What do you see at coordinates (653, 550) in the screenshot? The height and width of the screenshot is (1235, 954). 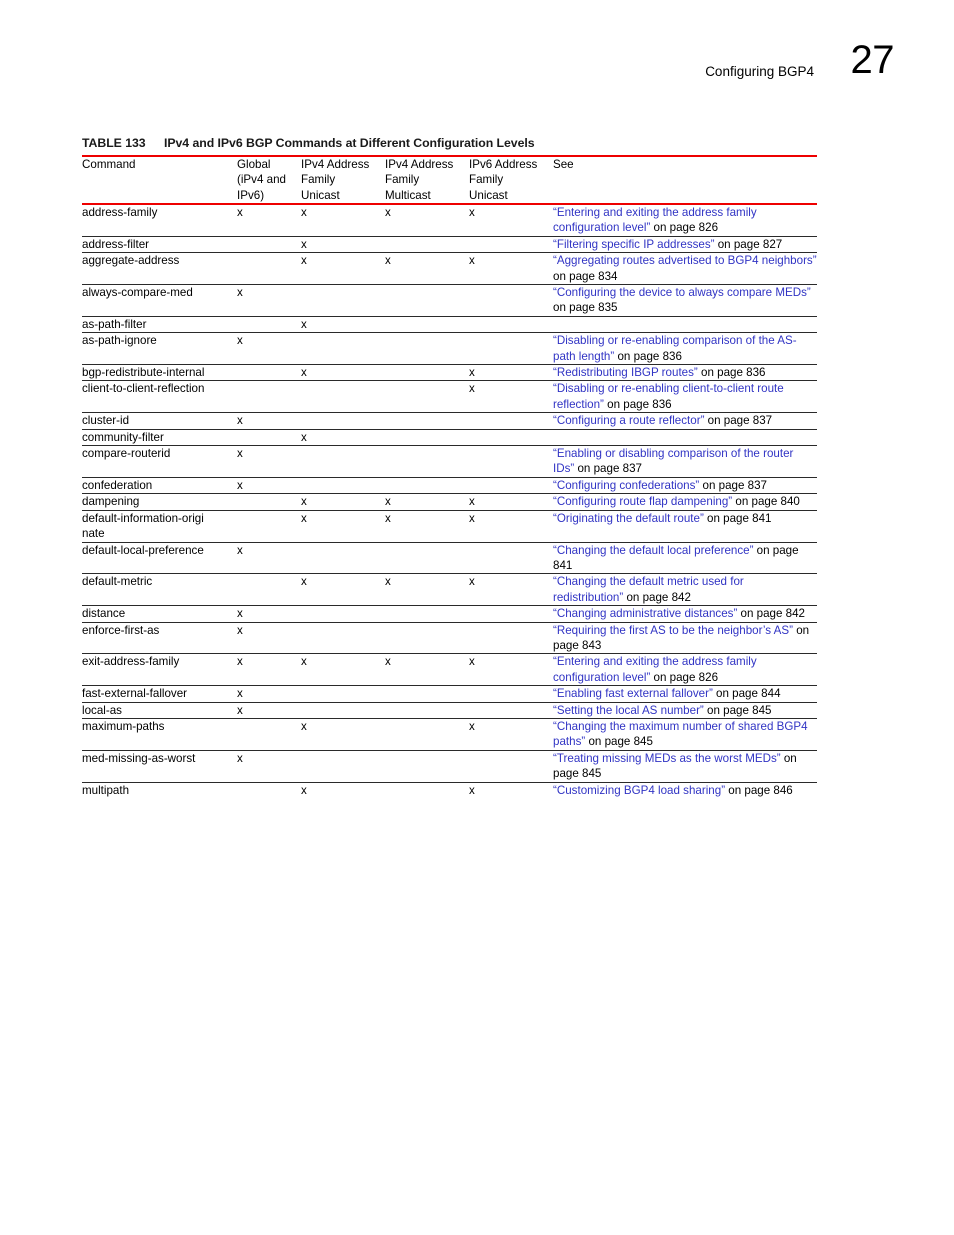 I see `cross-reference-link: “Changing the default local preference”` at bounding box center [653, 550].